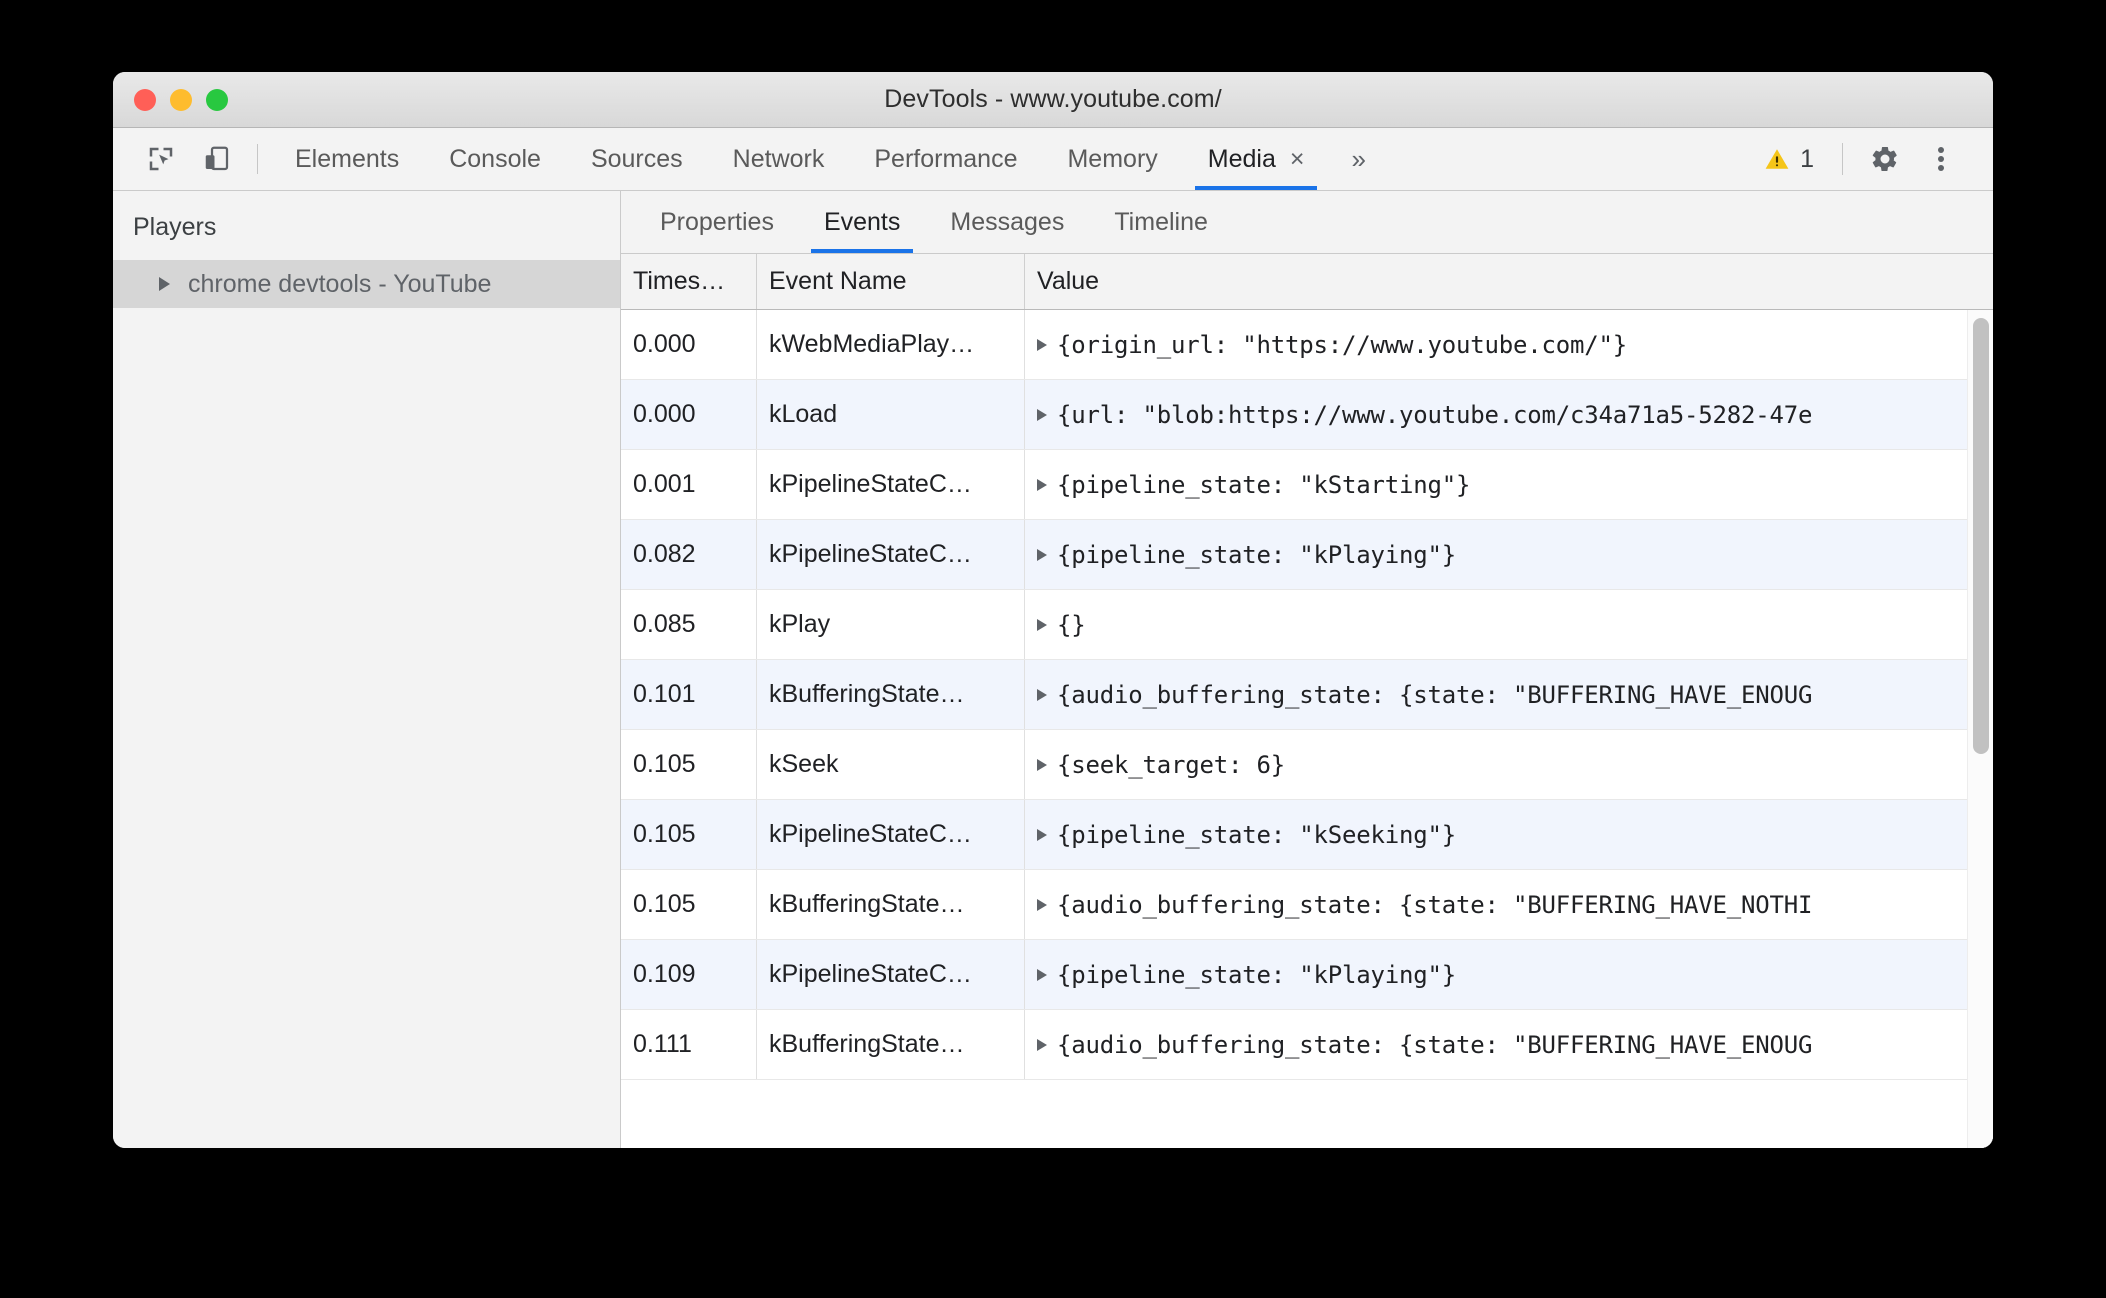 The height and width of the screenshot is (1298, 2106). I want to click on tab-elements-label: Elements, so click(347, 158).